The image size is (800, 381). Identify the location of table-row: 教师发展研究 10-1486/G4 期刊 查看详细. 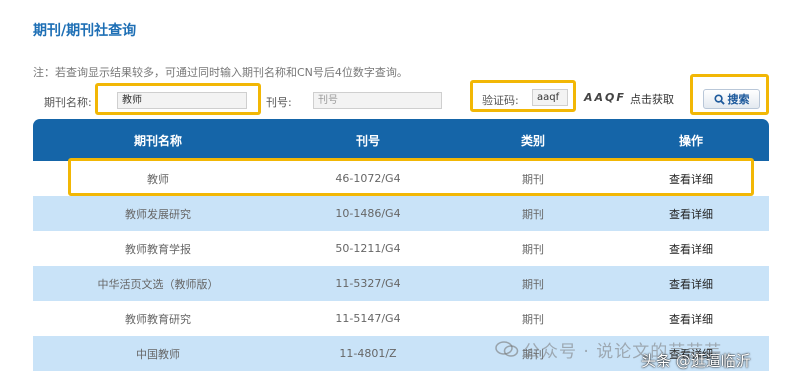
(401, 213).